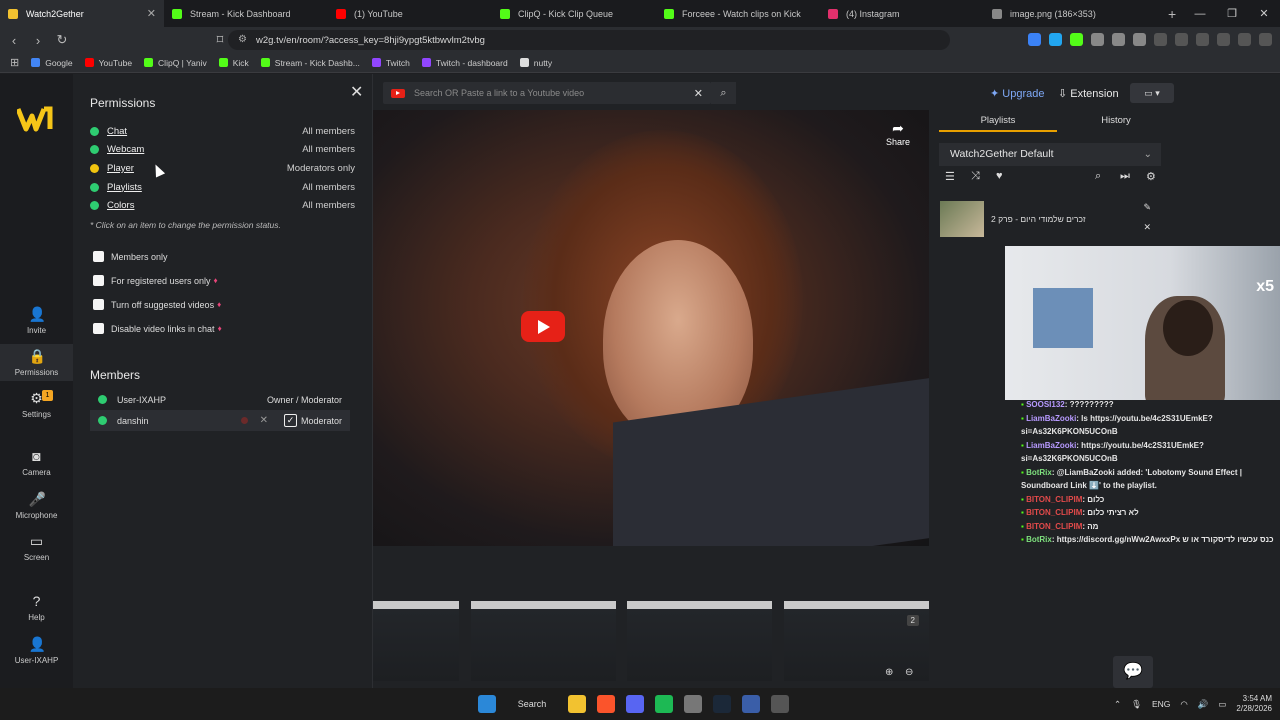  What do you see at coordinates (204, 131) in the screenshot?
I see `permission-name: Chat` at bounding box center [204, 131].